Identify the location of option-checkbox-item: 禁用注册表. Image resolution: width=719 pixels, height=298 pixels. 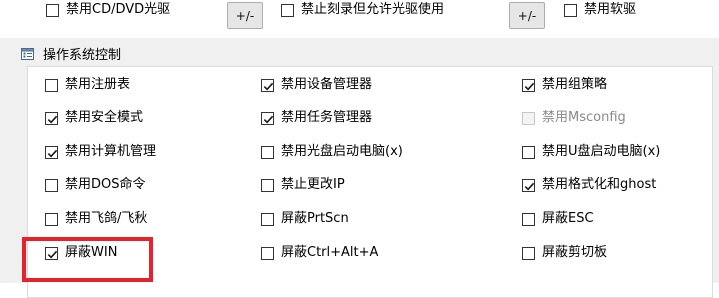
(87, 85).